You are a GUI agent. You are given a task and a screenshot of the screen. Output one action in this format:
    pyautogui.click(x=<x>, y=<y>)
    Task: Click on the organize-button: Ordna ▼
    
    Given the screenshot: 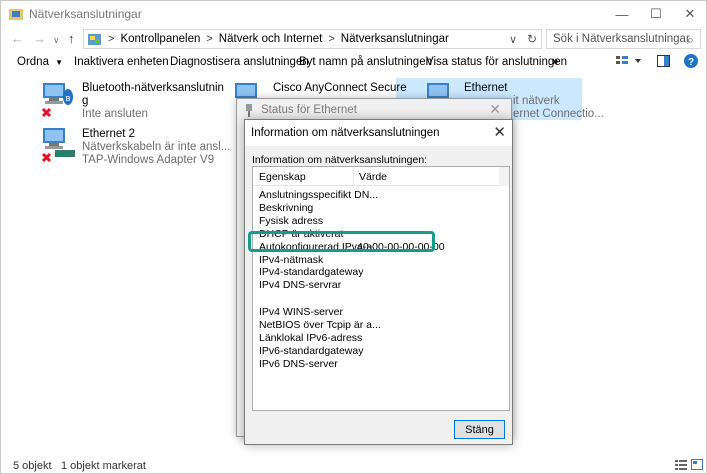 What is the action you would take?
    pyautogui.click(x=40, y=62)
    